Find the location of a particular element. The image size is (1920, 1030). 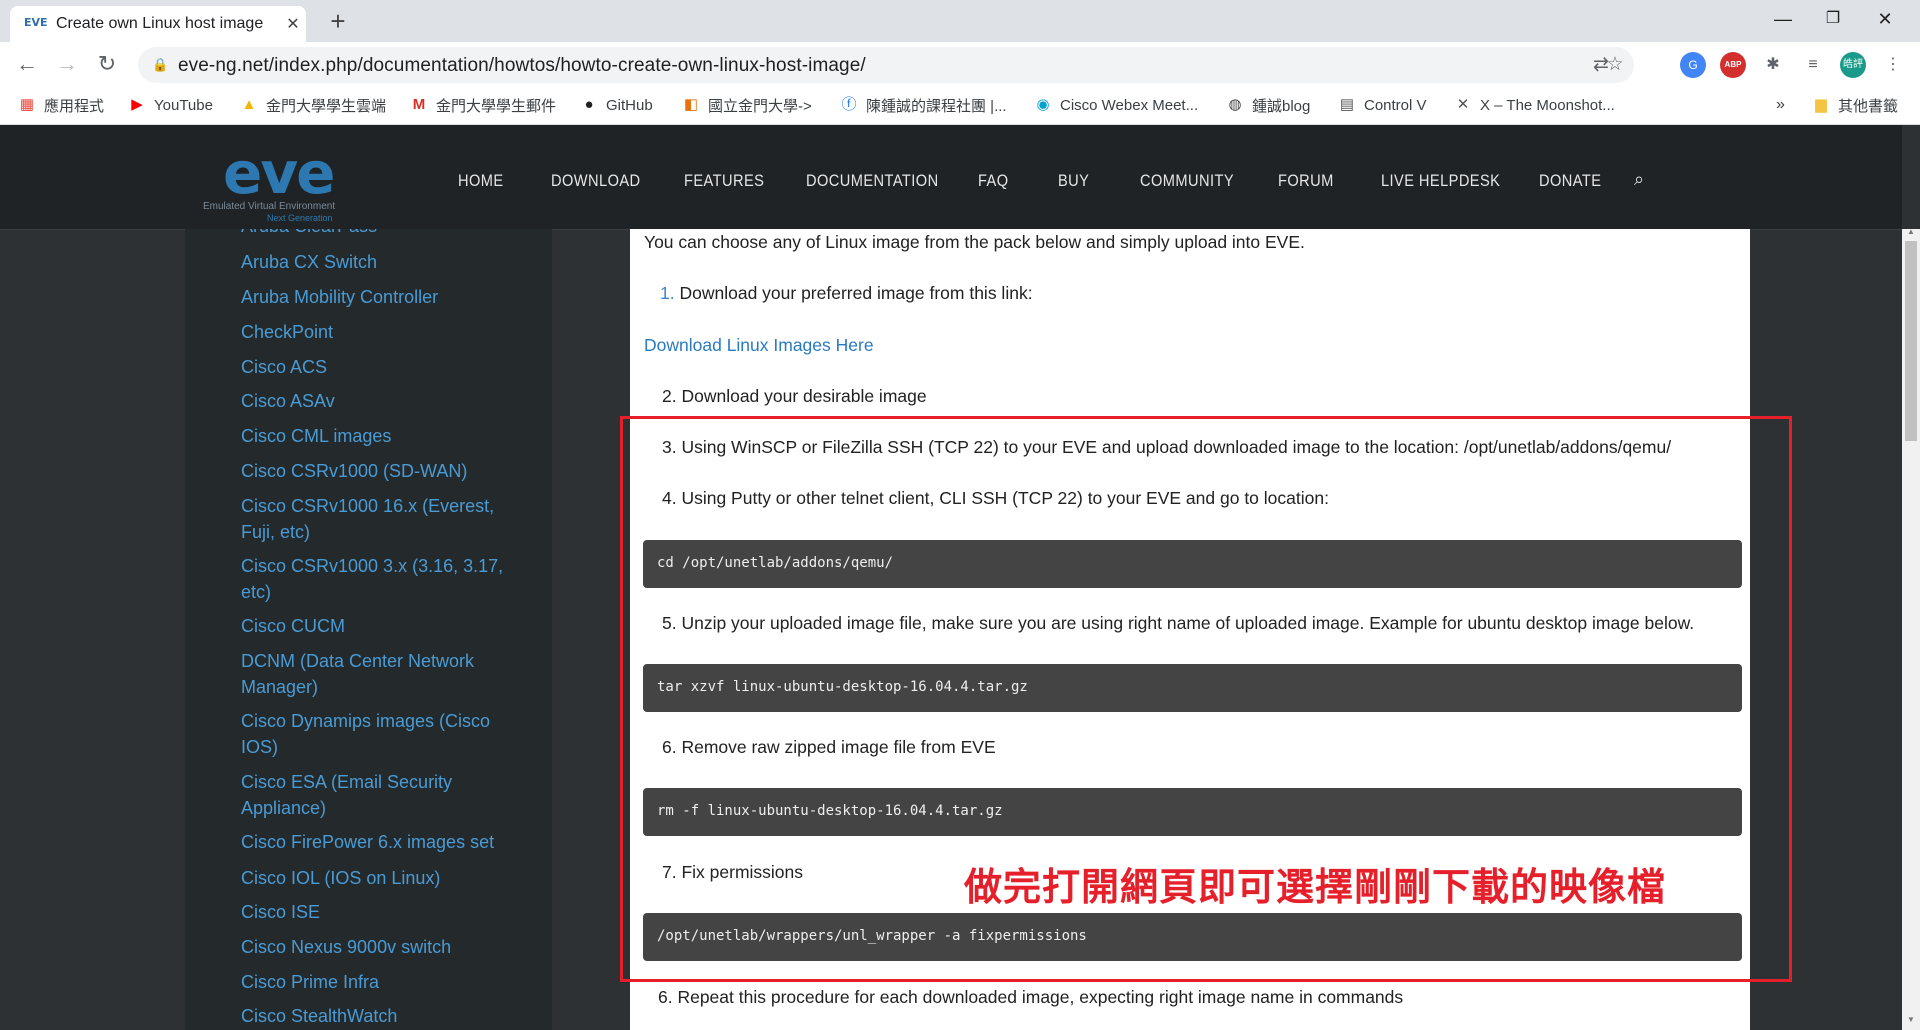

star-icon: ☆ is located at coordinates (1615, 66).